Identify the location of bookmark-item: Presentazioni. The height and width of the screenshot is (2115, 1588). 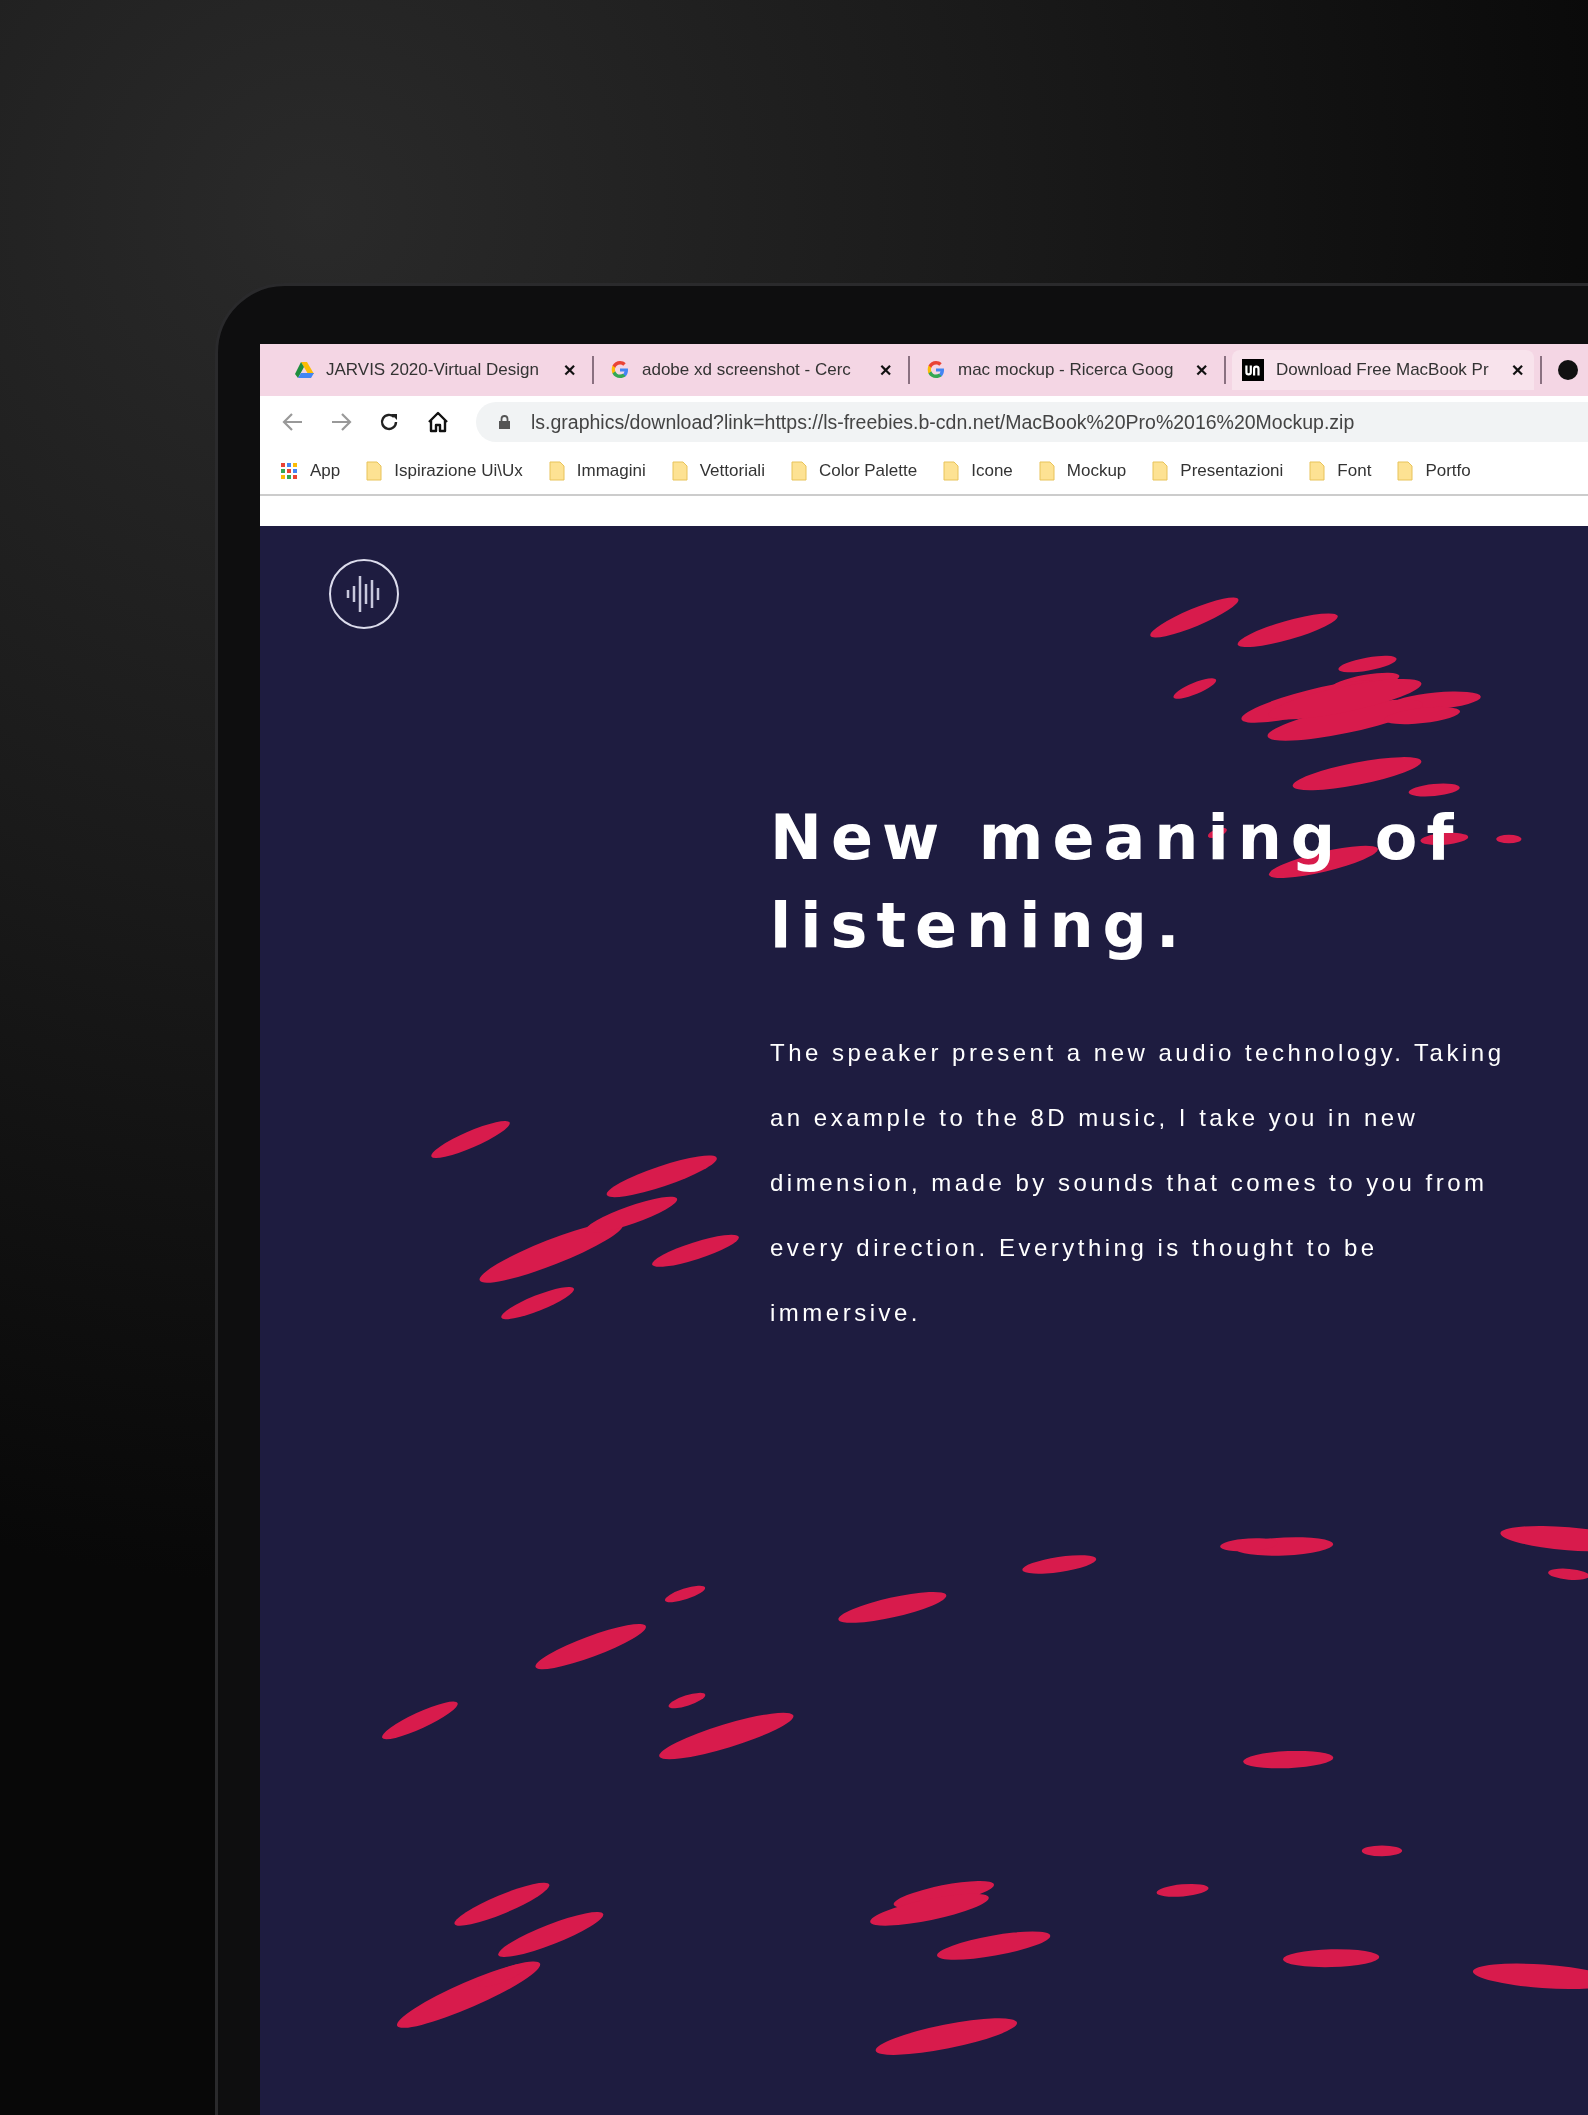
(1218, 471).